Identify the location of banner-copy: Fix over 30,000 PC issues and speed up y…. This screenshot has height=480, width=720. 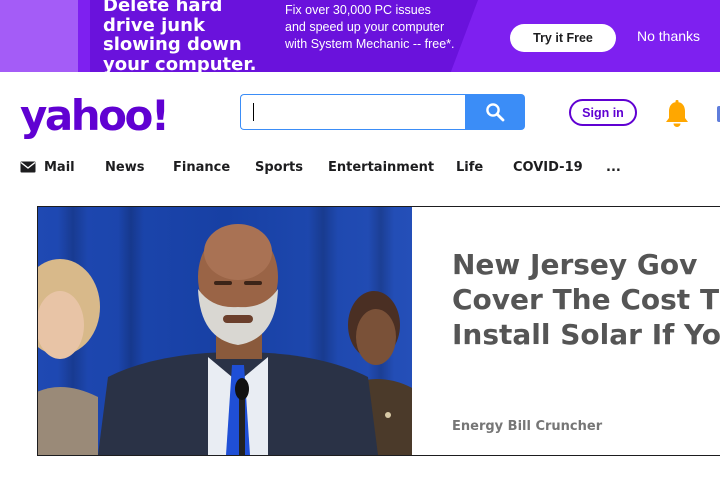
(370, 27).